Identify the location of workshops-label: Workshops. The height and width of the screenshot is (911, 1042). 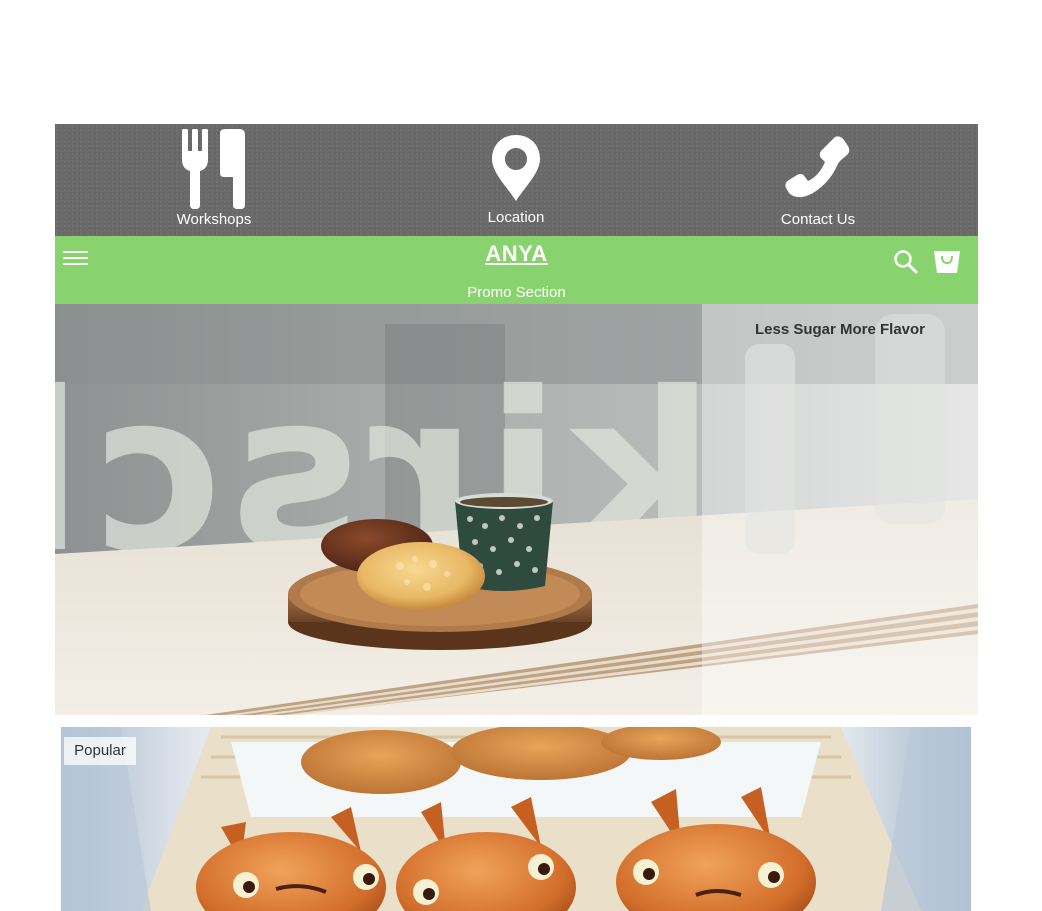
(214, 219).